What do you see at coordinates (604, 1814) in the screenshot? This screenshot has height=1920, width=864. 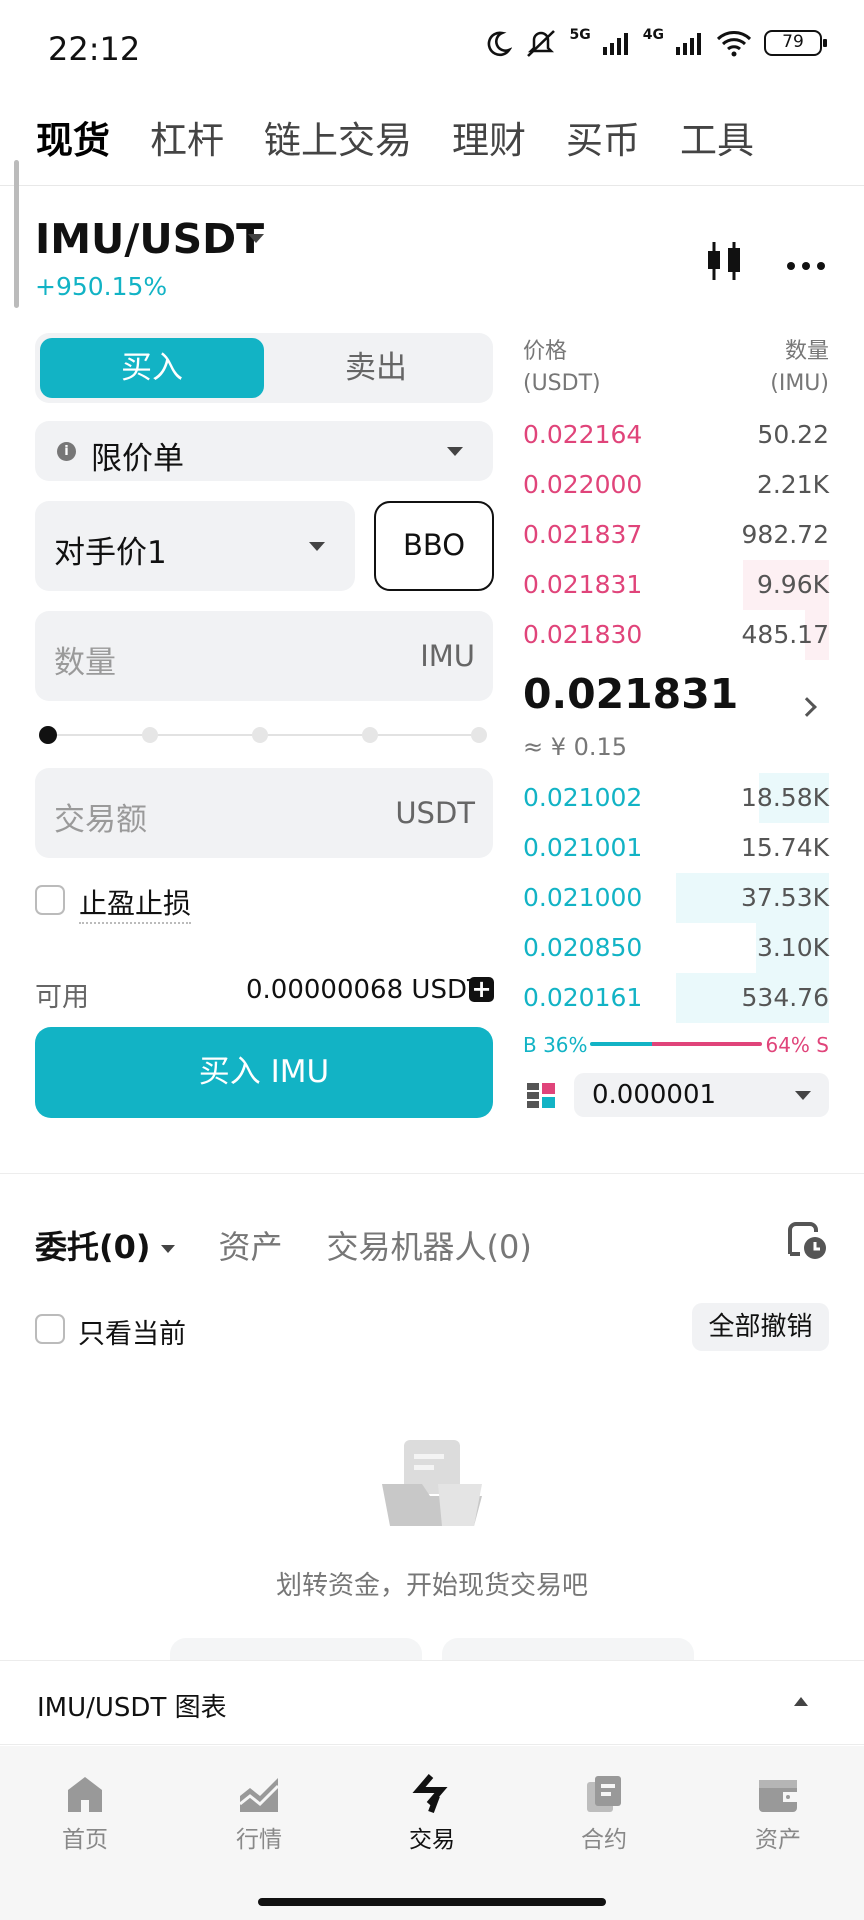 I see `nav-futures: 合约` at bounding box center [604, 1814].